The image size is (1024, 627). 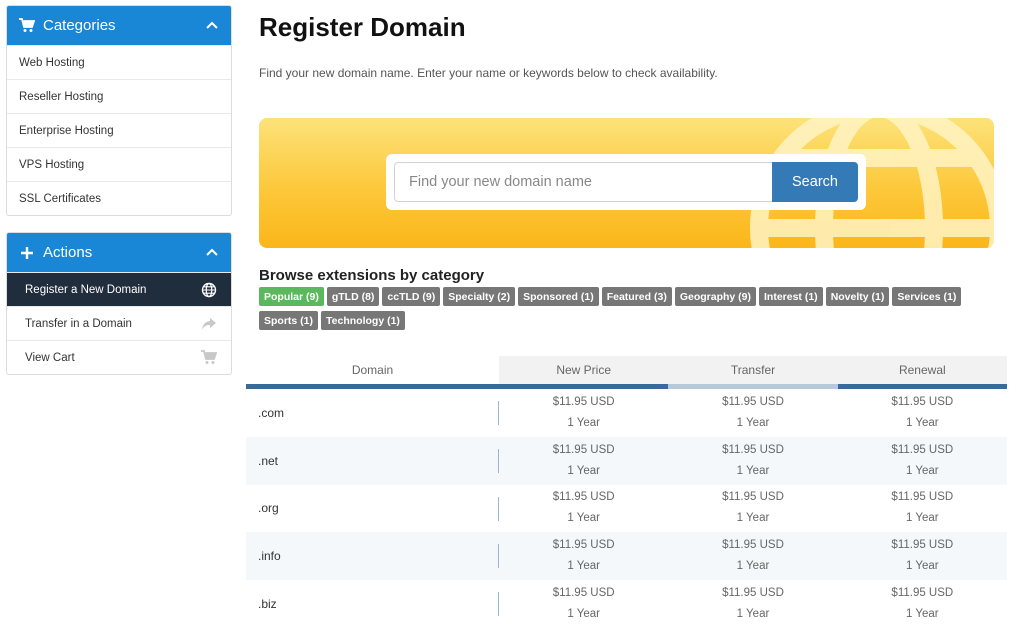 What do you see at coordinates (583, 182) in the screenshot?
I see `domain-search-input` at bounding box center [583, 182].